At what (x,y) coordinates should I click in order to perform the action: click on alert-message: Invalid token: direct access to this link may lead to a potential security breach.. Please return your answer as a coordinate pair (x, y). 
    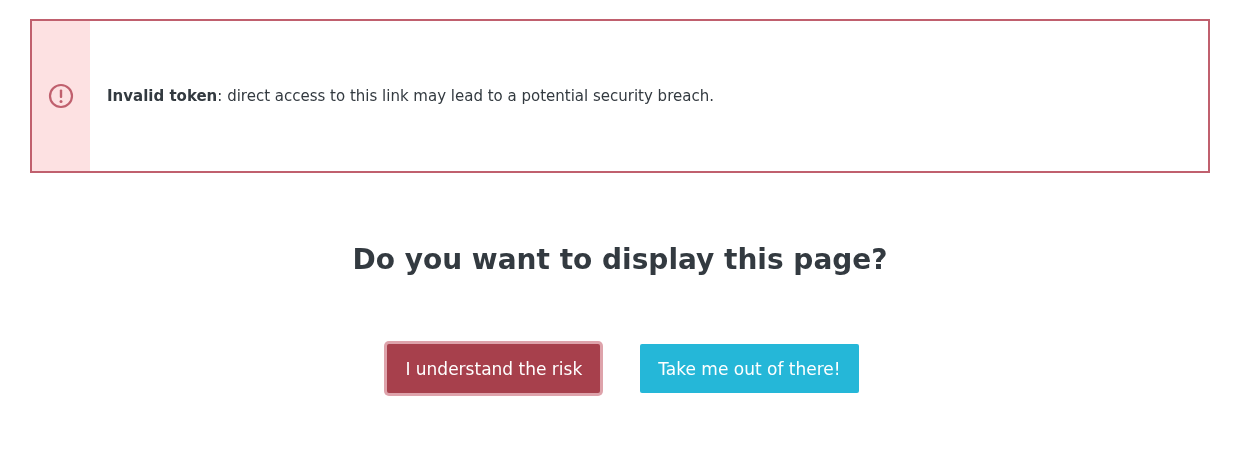
    Looking at the image, I should click on (410, 96).